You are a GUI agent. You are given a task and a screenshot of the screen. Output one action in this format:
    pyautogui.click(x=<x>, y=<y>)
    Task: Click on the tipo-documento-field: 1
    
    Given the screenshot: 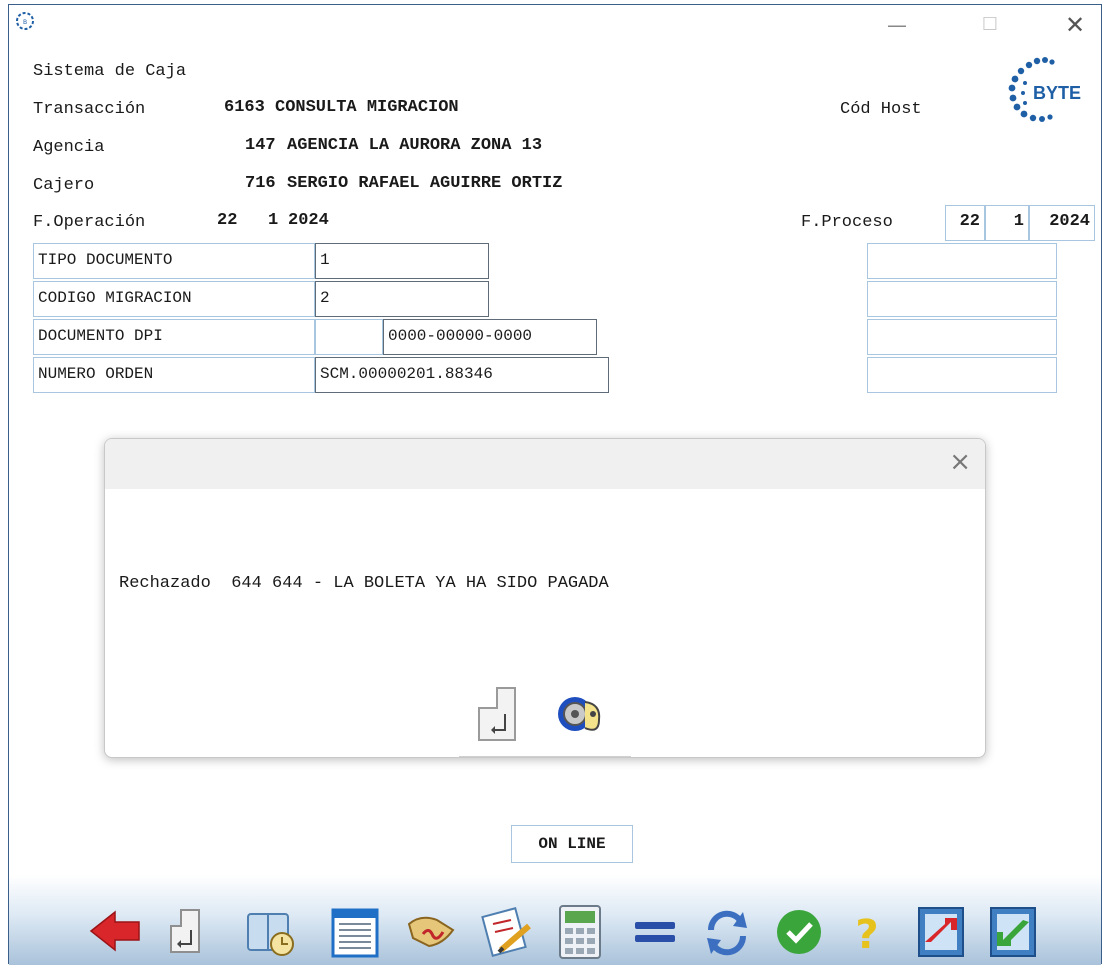 What is the action you would take?
    pyautogui.click(x=402, y=261)
    